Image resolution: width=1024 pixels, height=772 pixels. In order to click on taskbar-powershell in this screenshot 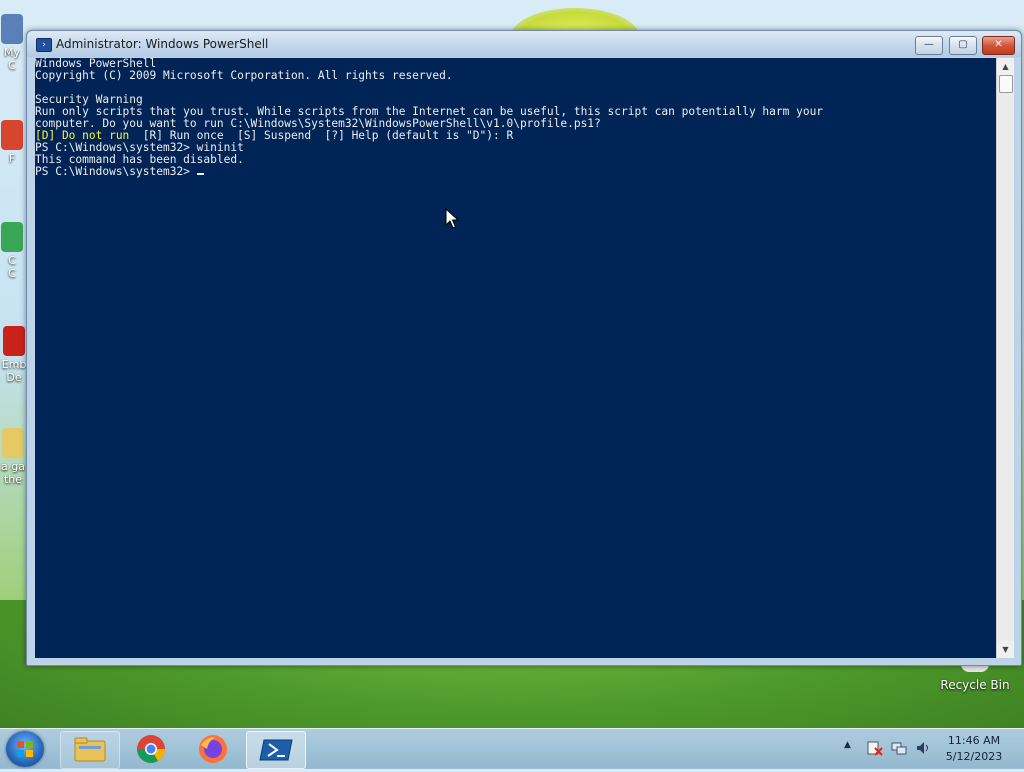, I will do `click(276, 750)`.